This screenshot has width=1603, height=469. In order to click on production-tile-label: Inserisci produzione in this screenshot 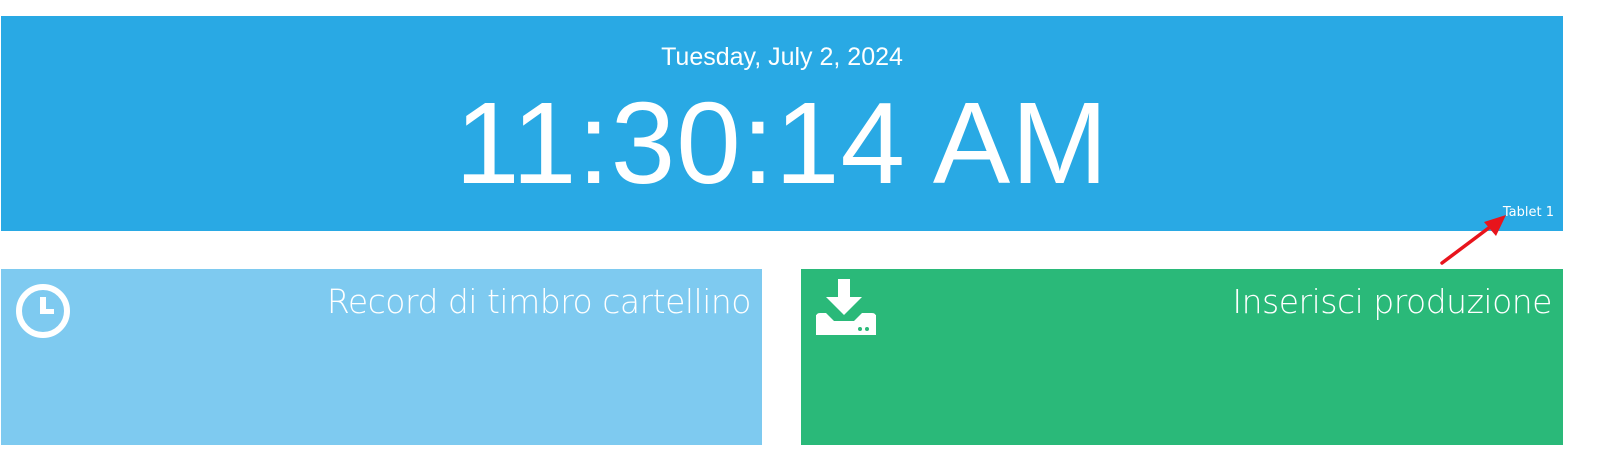, I will do `click(1392, 301)`.